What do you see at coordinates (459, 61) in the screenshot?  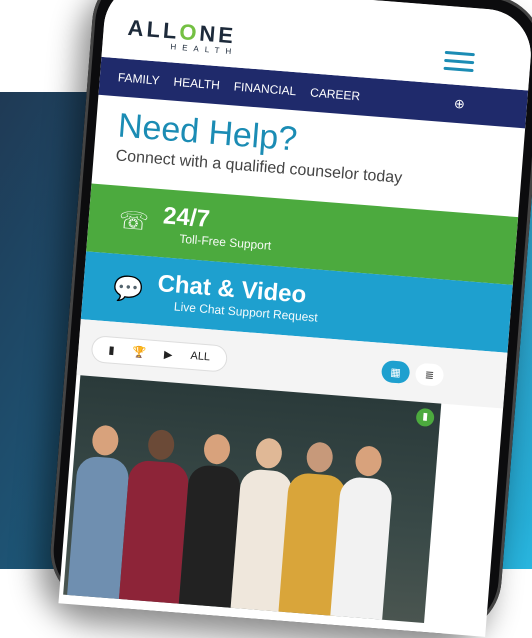 I see `hamburger-menu-icon` at bounding box center [459, 61].